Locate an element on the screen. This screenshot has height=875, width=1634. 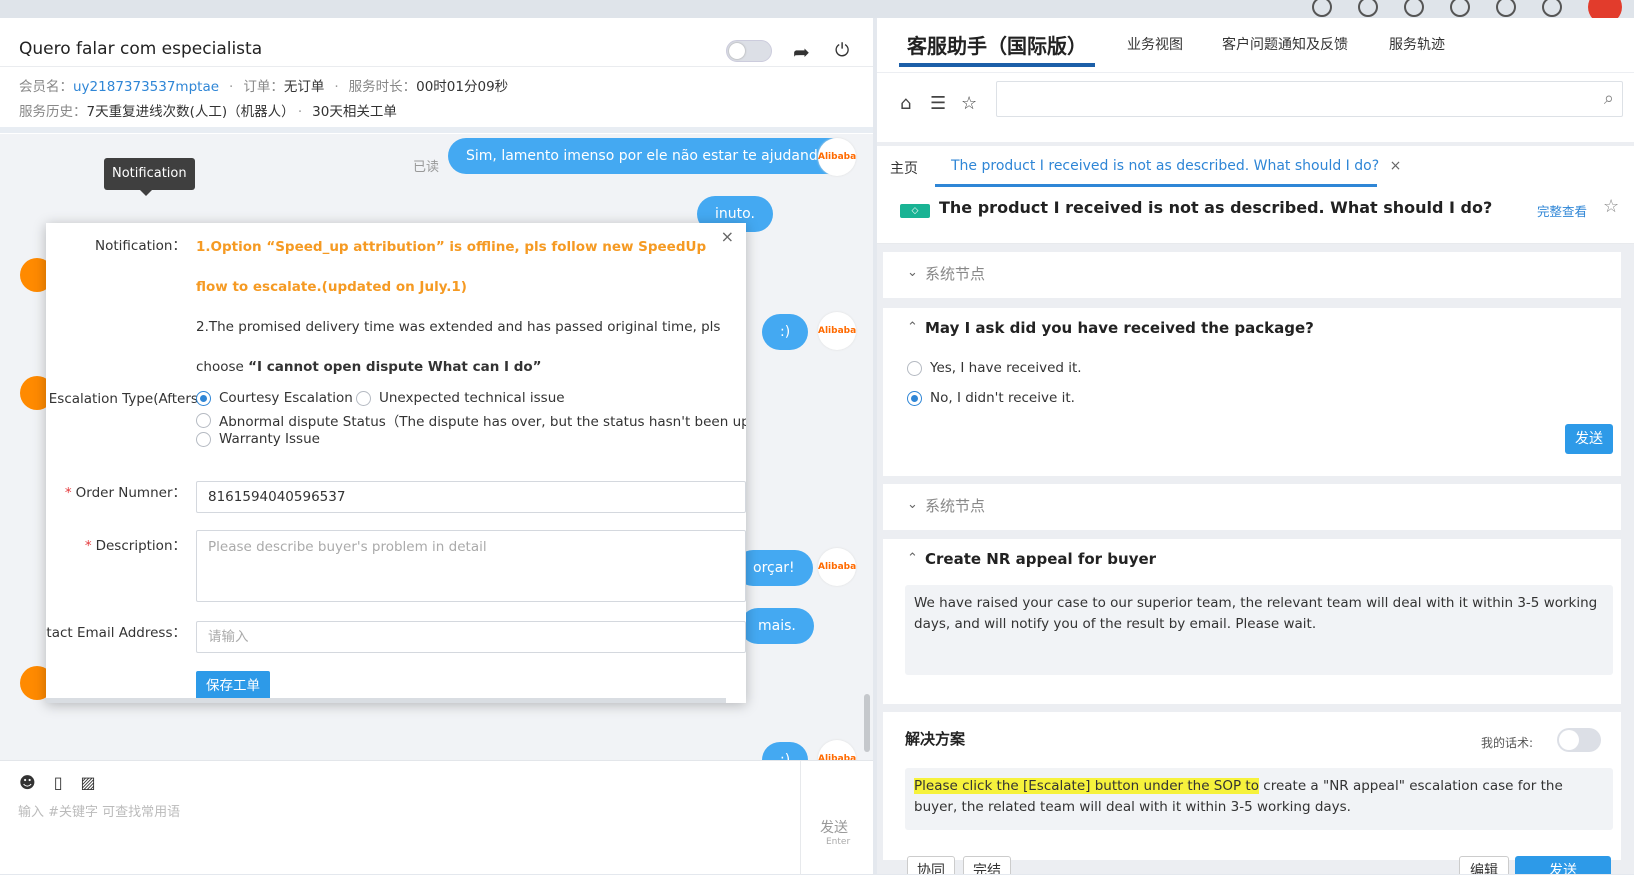
my-script-toggle is located at coordinates (1579, 740).